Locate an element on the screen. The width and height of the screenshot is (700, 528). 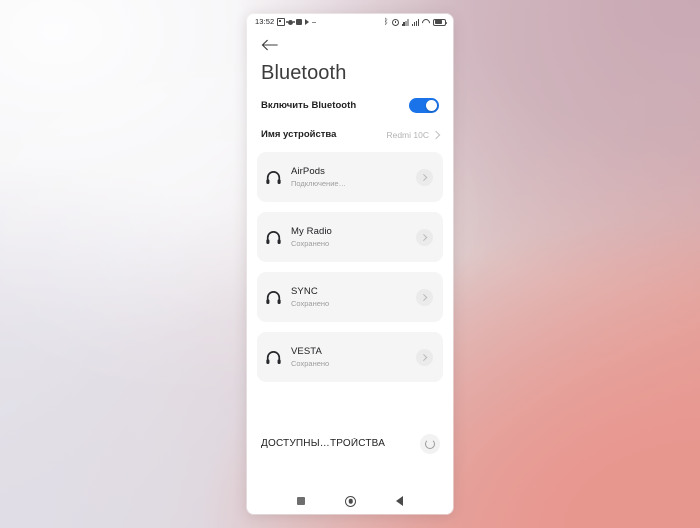
list-item: SYNC Сохранено is located at coordinates (350, 297).